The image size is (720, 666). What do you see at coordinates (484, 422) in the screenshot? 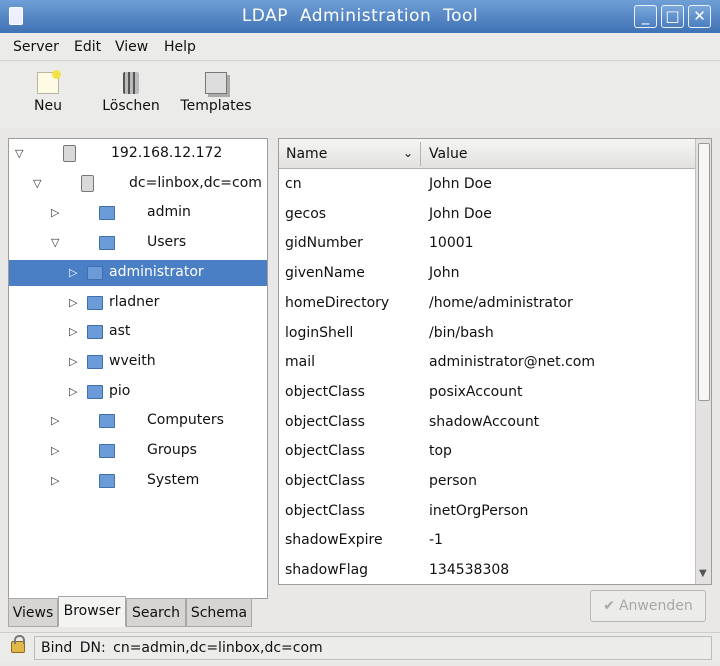
I see `attribute-value: shadowAccount` at bounding box center [484, 422].